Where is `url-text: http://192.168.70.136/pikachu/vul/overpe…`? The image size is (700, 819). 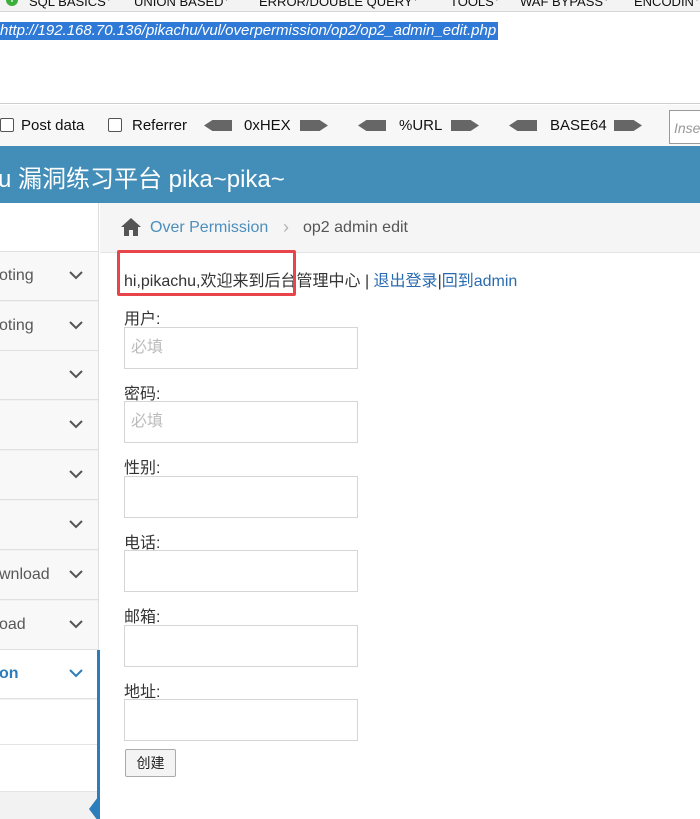 url-text: http://192.168.70.136/pikachu/vul/overpe… is located at coordinates (249, 31).